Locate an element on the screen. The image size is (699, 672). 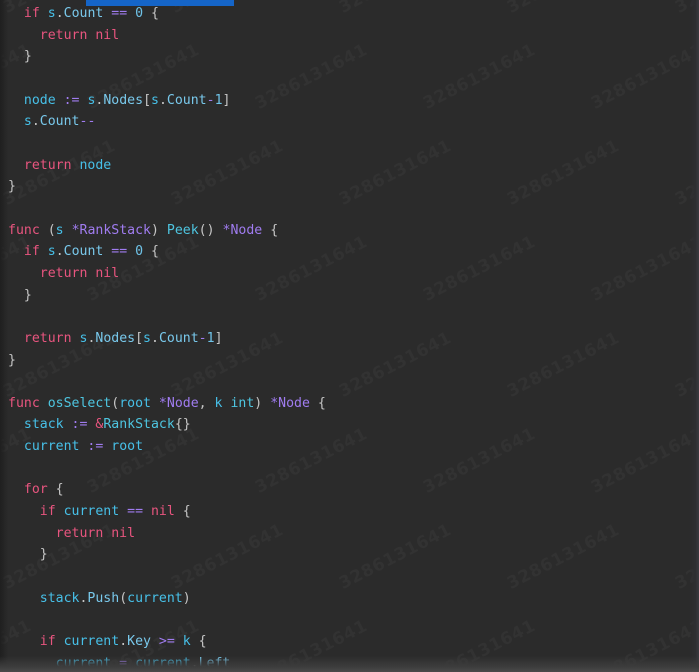
code-token: * is located at coordinates (75, 230).